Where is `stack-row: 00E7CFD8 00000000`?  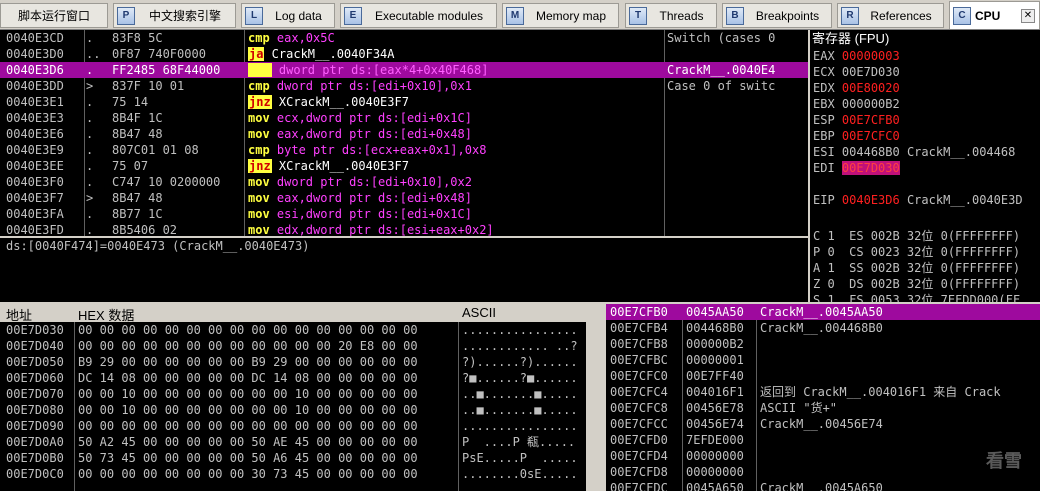 stack-row: 00E7CFD8 00000000 is located at coordinates (823, 472).